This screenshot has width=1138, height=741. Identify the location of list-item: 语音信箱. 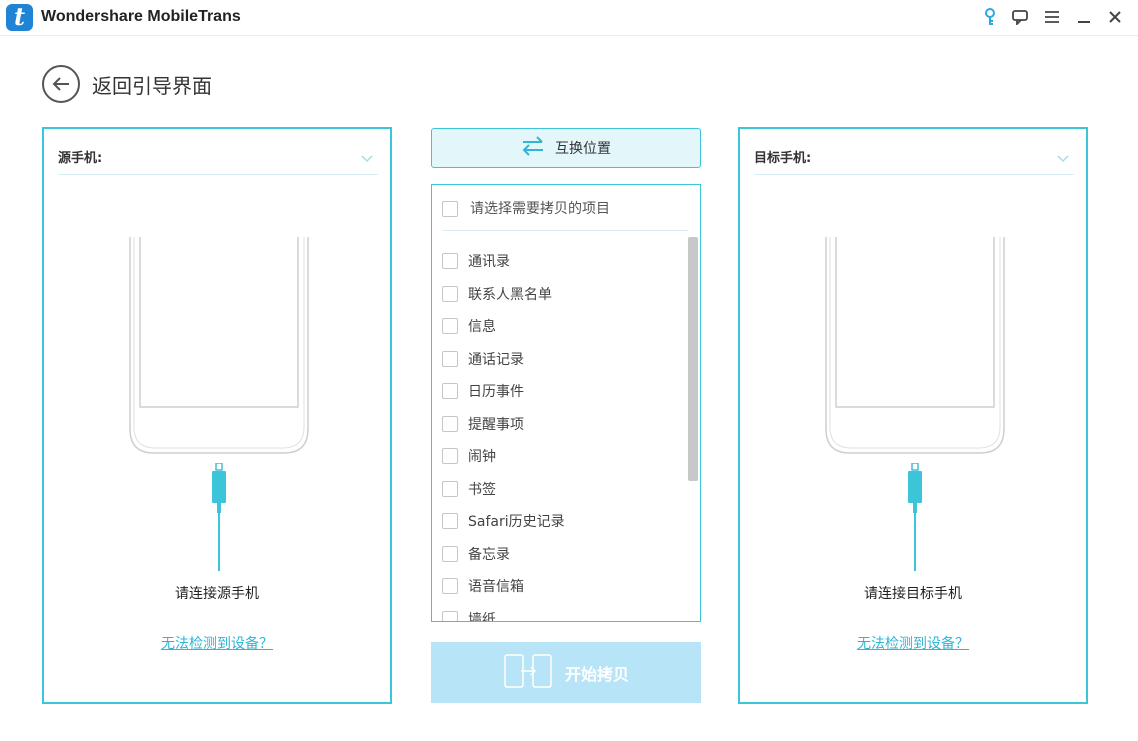
(562, 586).